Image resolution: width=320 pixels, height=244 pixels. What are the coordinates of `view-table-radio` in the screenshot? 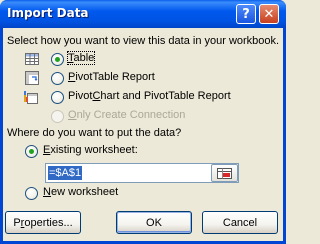 It's located at (57, 59).